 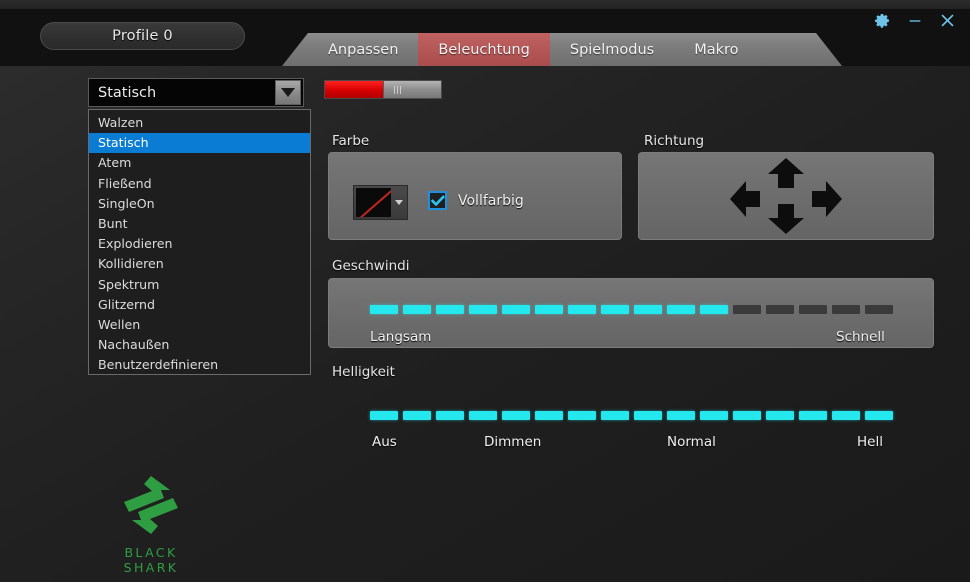 I want to click on tab-list: Anpassen Beleuchtung Spielmodus Makro, so click(x=562, y=49).